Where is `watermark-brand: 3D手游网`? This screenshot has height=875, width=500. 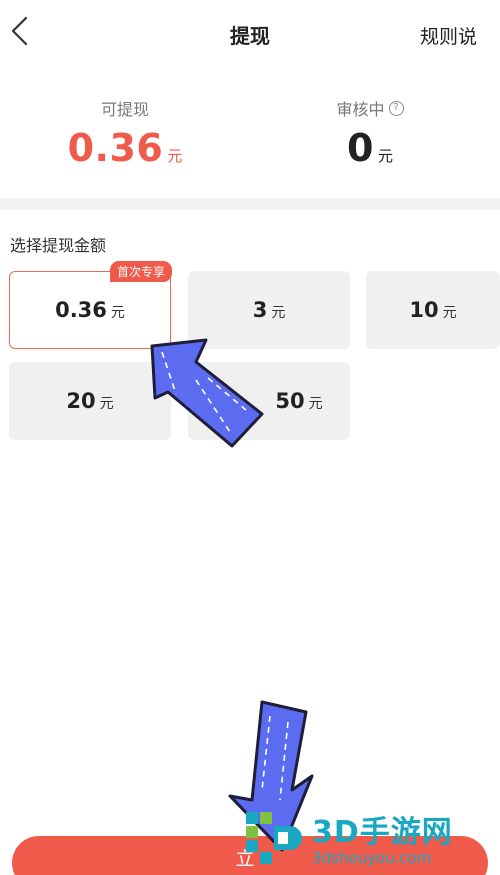
watermark-brand: 3D手游网 is located at coordinates (382, 832).